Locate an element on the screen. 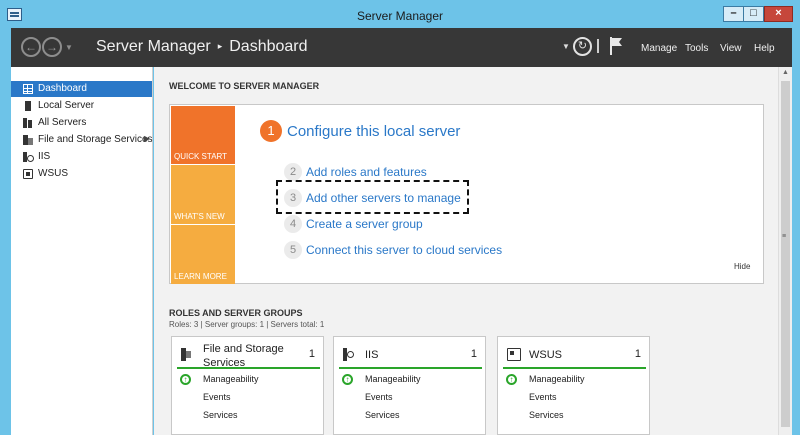 Image resolution: width=800 pixels, height=435 pixels. step-link: Create a server group is located at coordinates (364, 224).